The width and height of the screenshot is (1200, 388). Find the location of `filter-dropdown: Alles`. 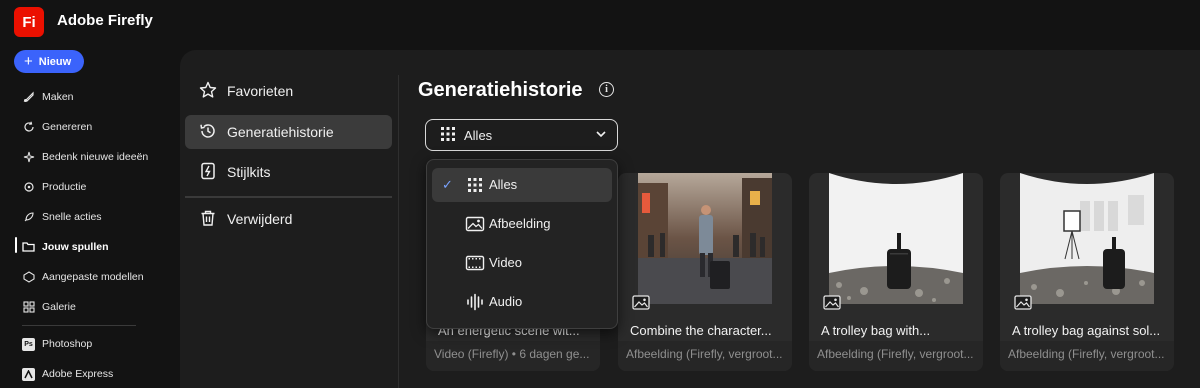

filter-dropdown: Alles is located at coordinates (521, 135).